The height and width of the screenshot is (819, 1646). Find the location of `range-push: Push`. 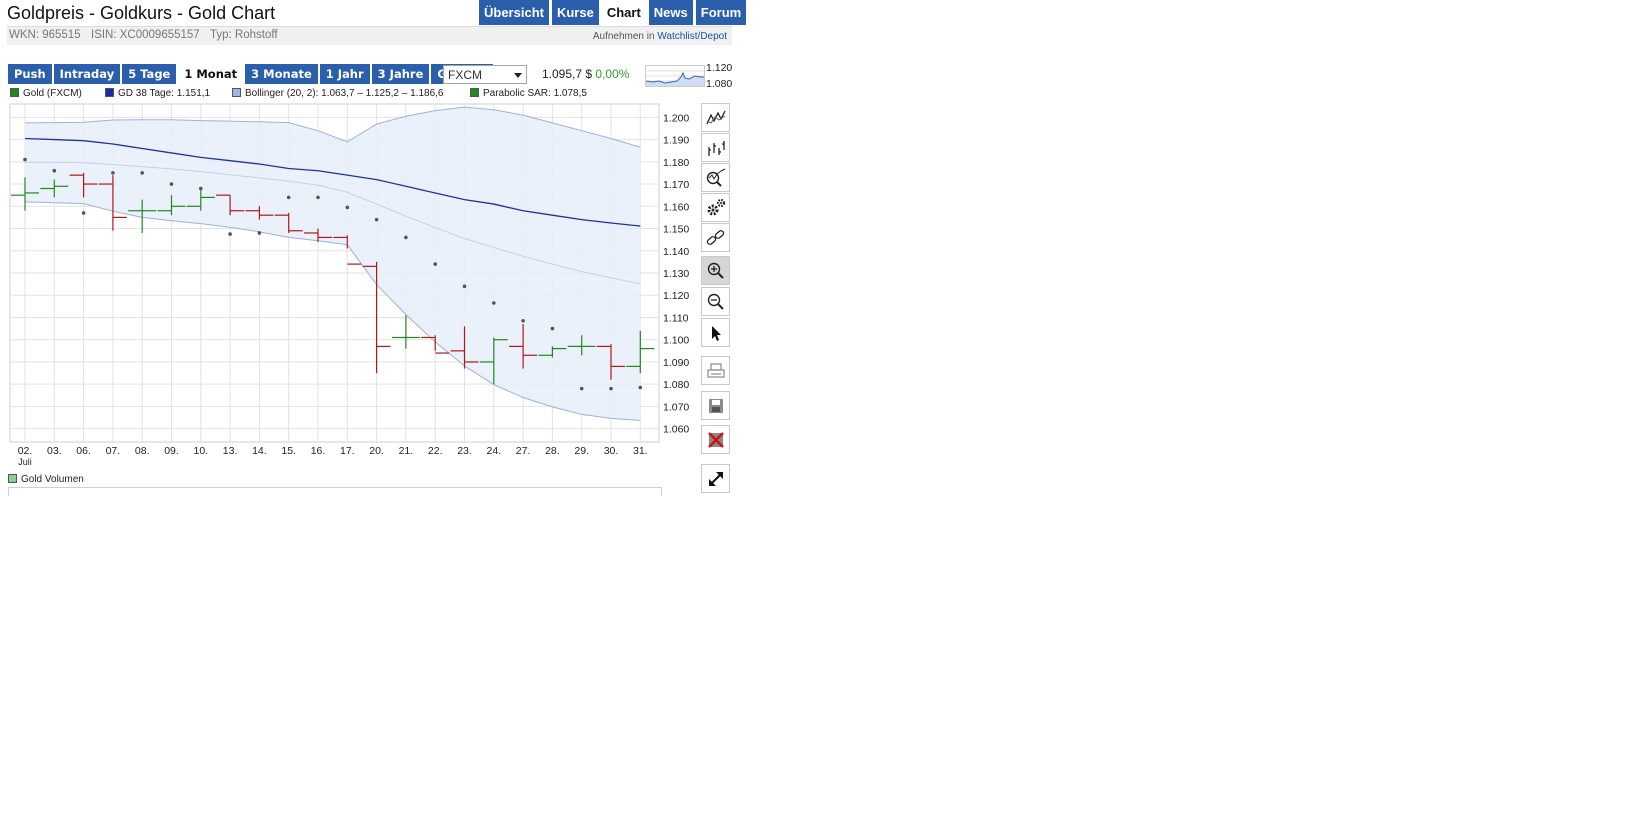

range-push: Push is located at coordinates (30, 74).